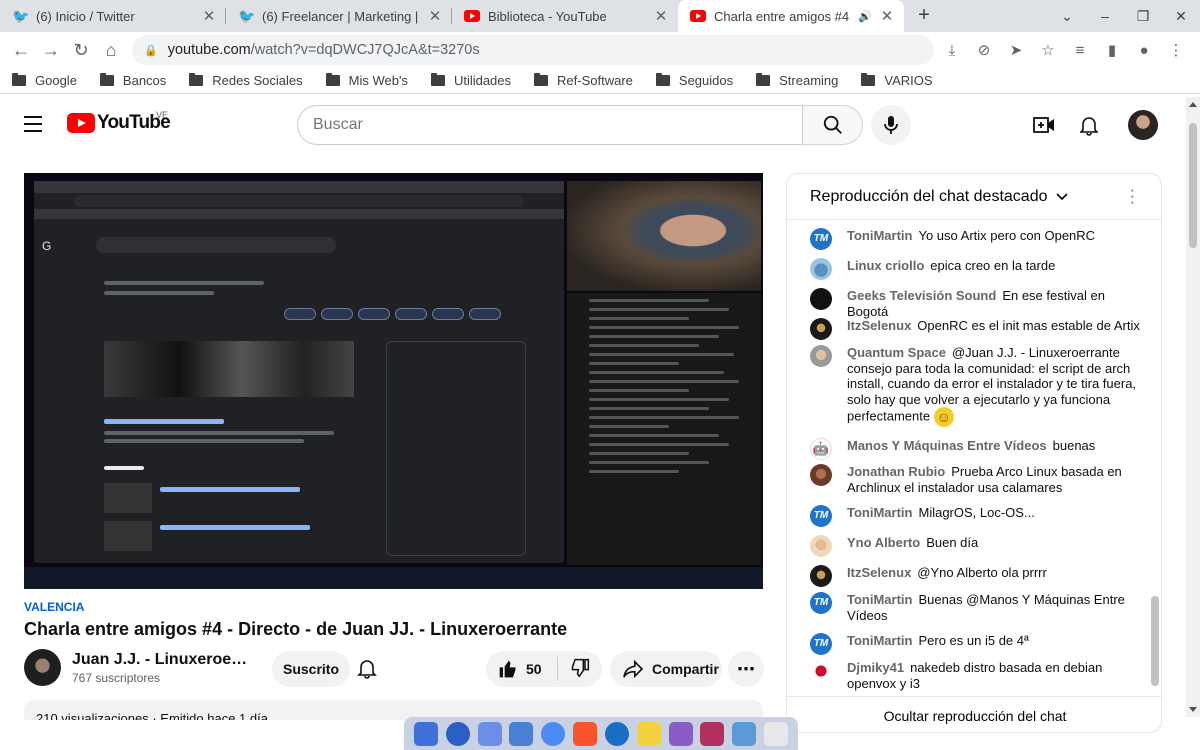  What do you see at coordinates (111, 50) in the screenshot?
I see `home-button: ⌂` at bounding box center [111, 50].